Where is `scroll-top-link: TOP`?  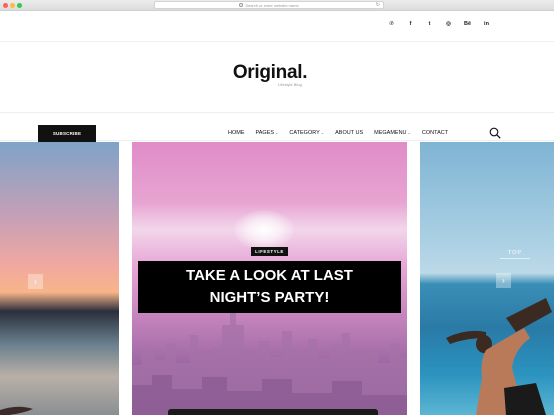 scroll-top-link: TOP is located at coordinates (515, 254).